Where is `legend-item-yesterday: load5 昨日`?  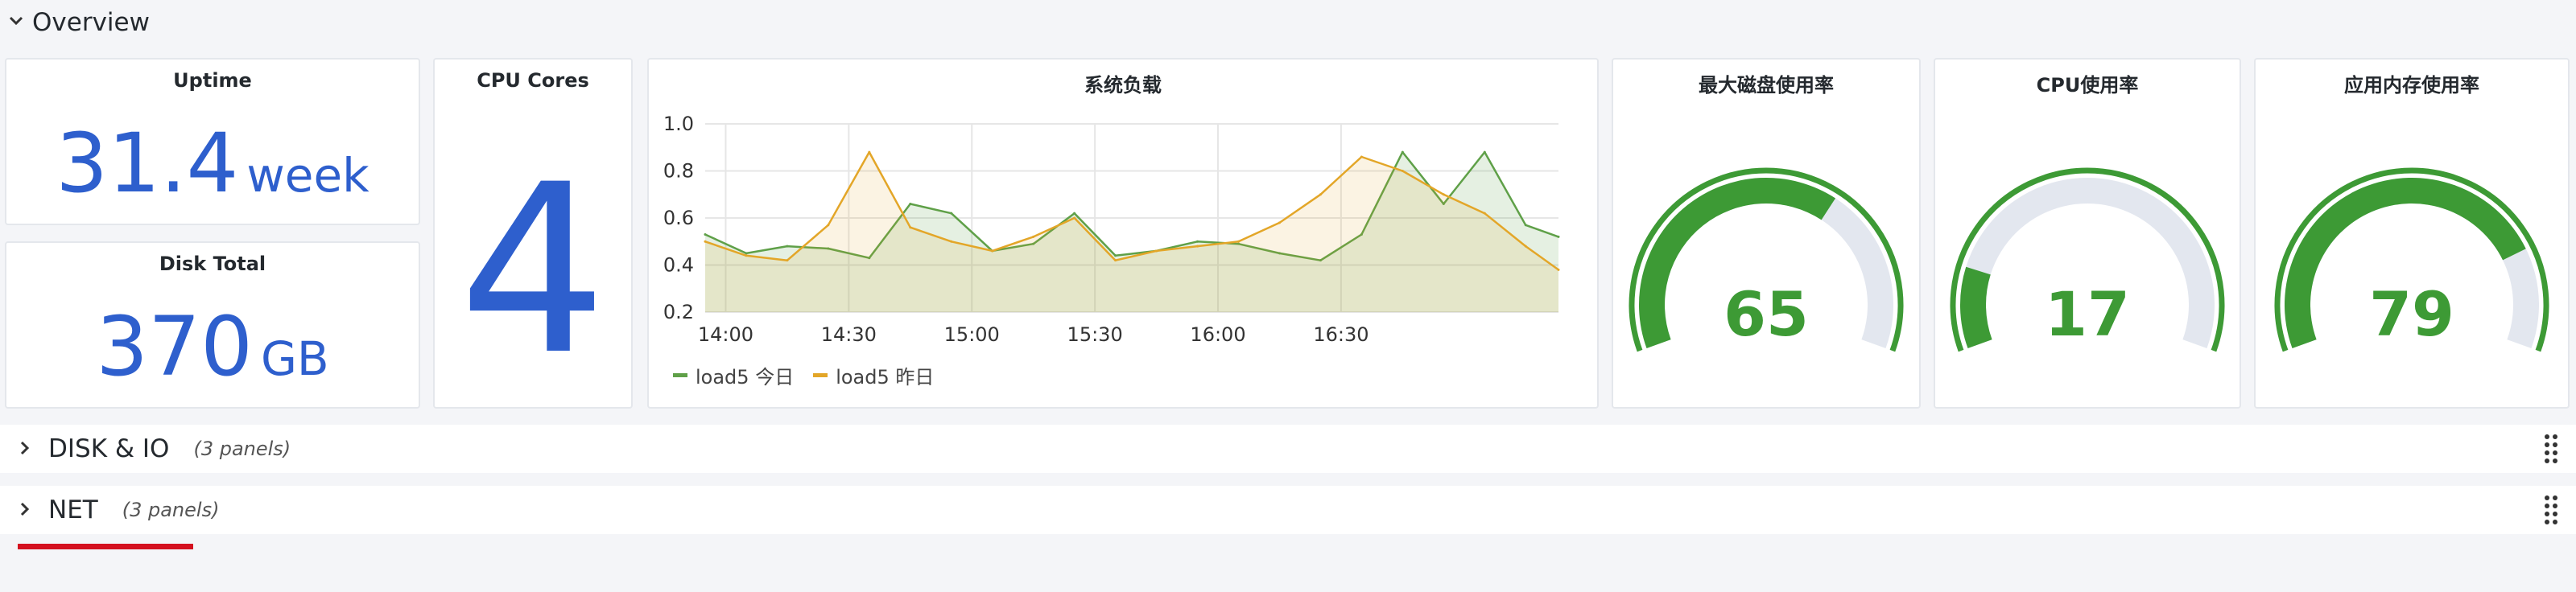 legend-item-yesterday: load5 昨日 is located at coordinates (873, 375).